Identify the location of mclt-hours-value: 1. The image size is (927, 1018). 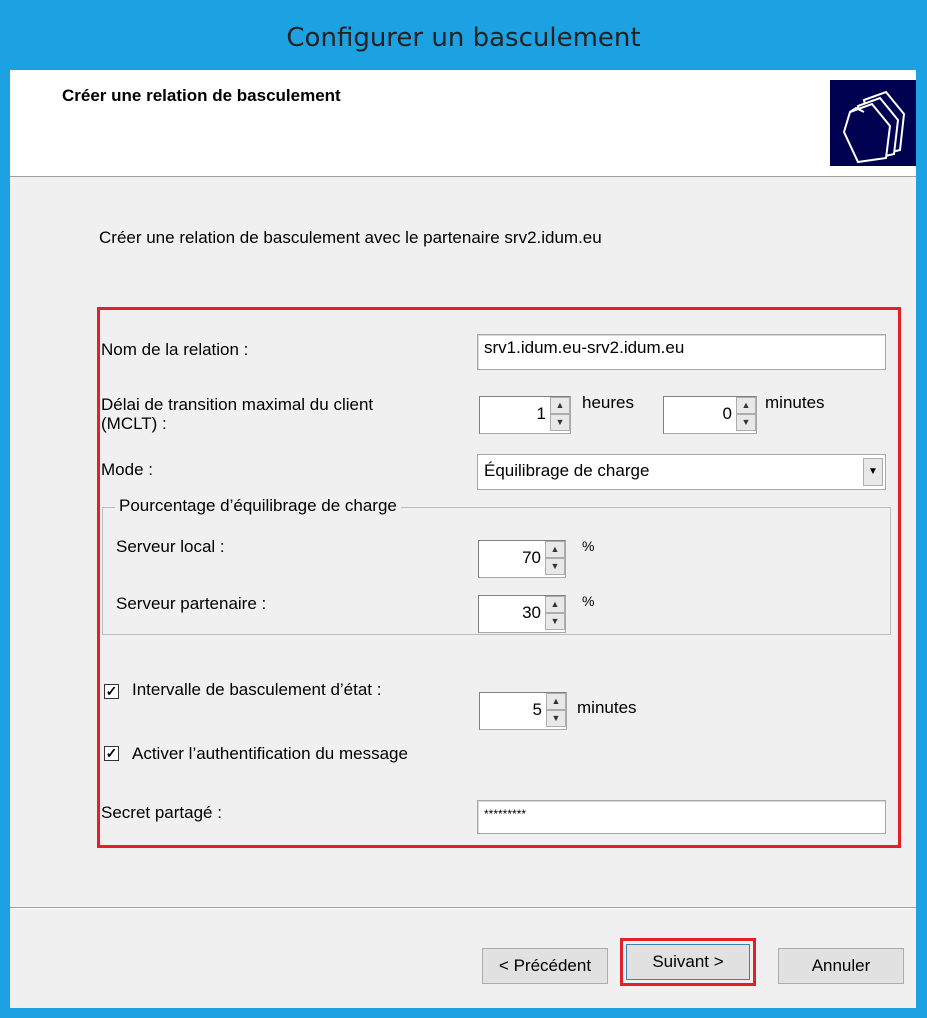
(541, 413).